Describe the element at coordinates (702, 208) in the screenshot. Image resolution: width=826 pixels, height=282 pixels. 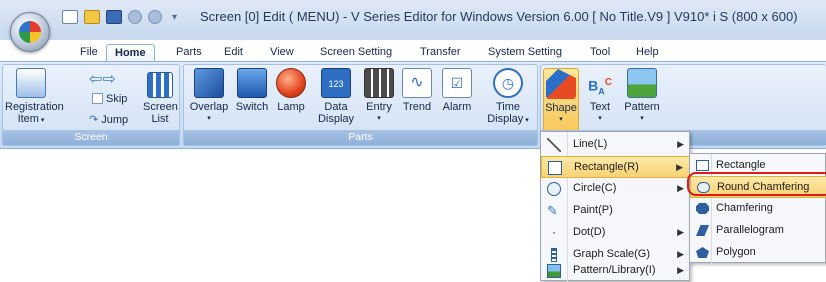
I see `chamfering-icon` at that location.